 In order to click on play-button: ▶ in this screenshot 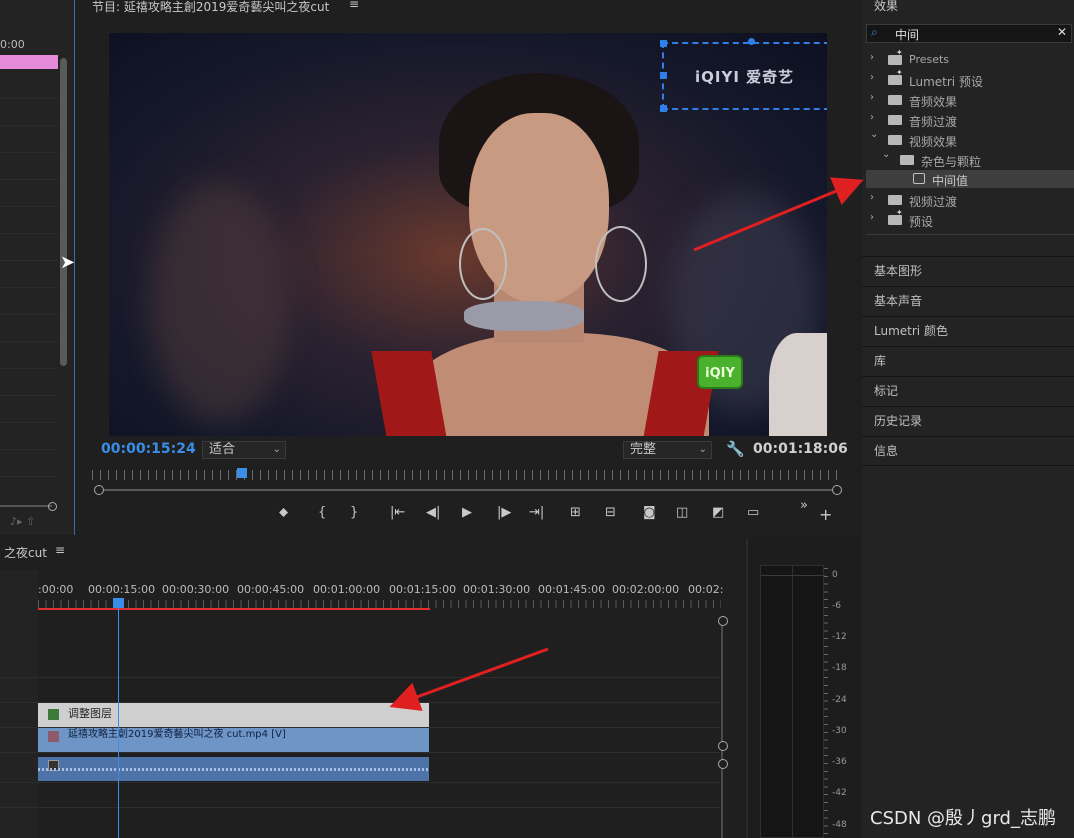, I will do `click(467, 512)`.